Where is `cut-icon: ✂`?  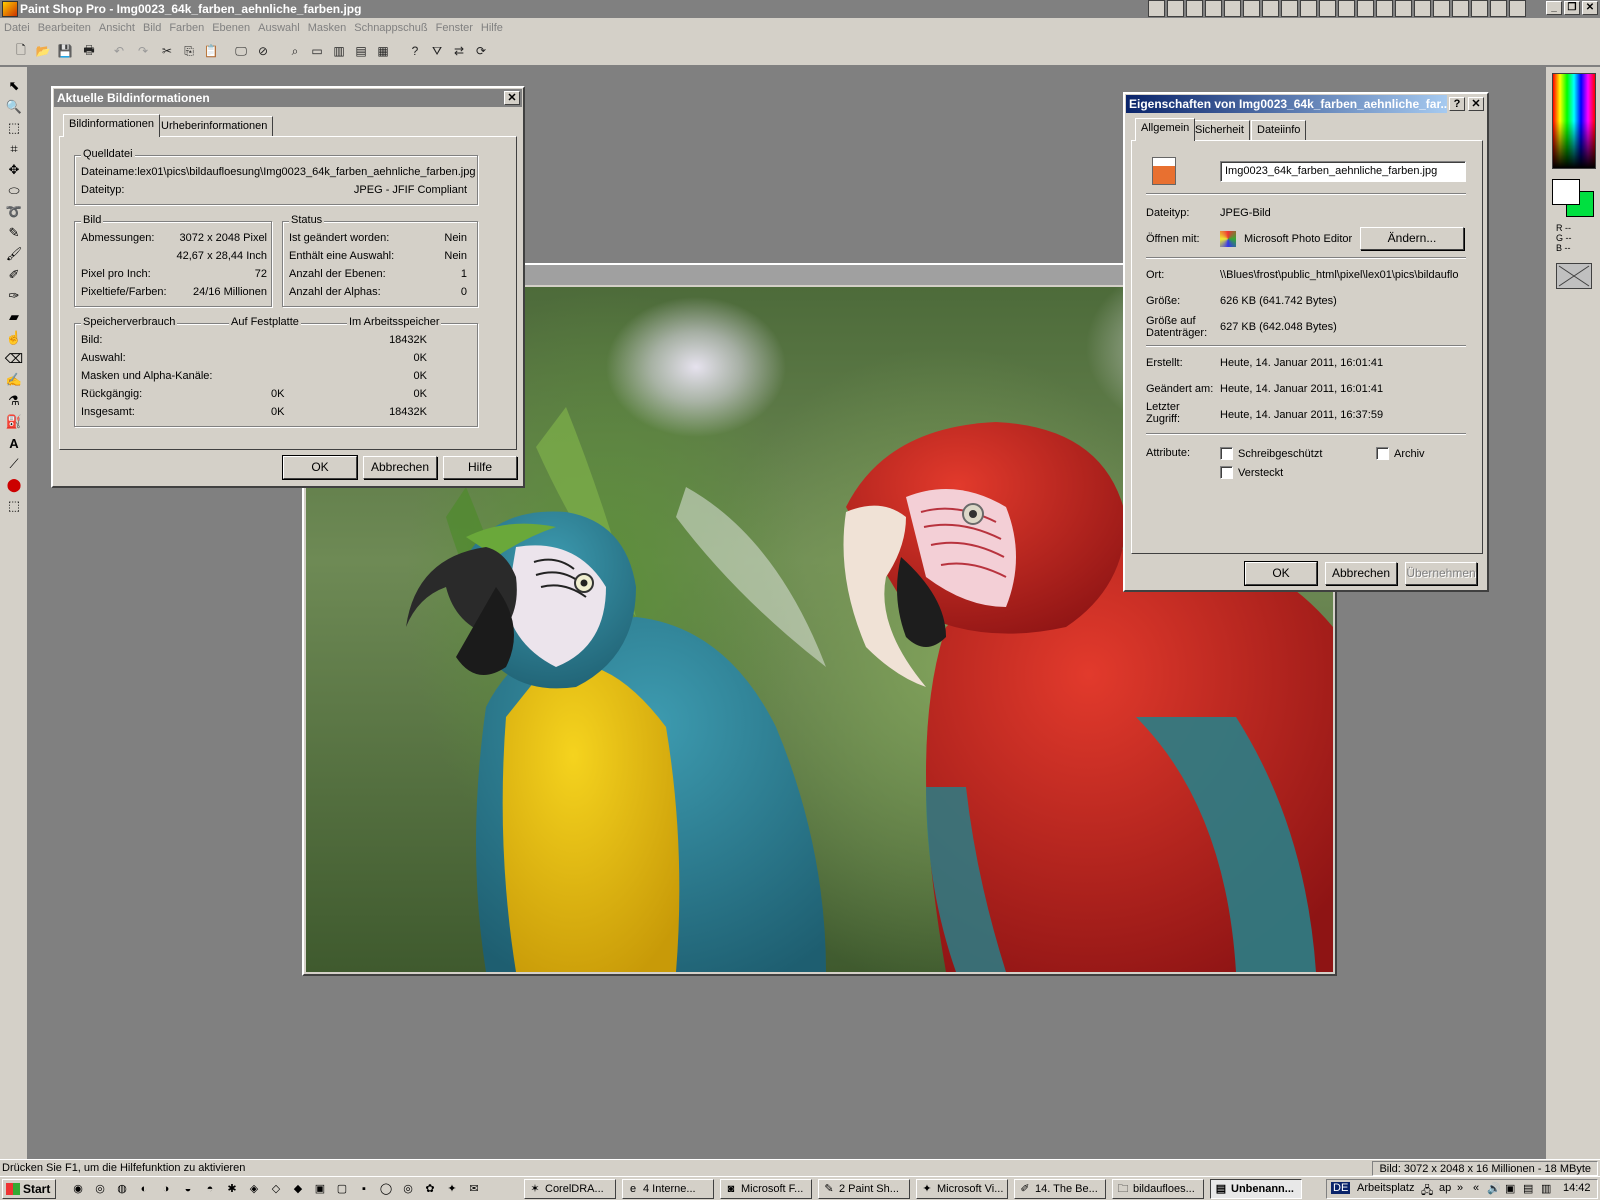 cut-icon: ✂ is located at coordinates (167, 51).